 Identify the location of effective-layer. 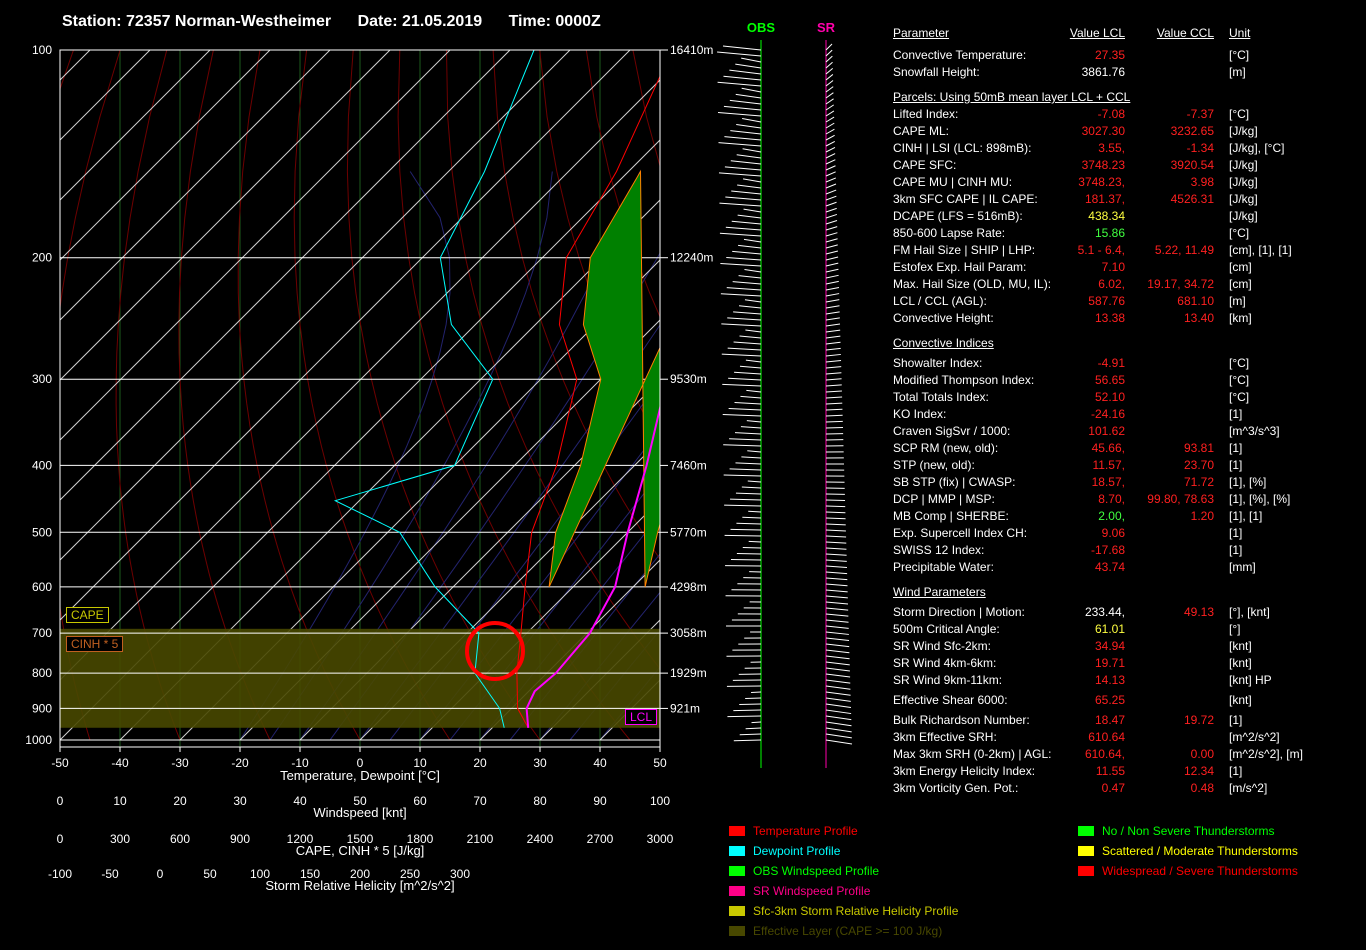
(360, 678).